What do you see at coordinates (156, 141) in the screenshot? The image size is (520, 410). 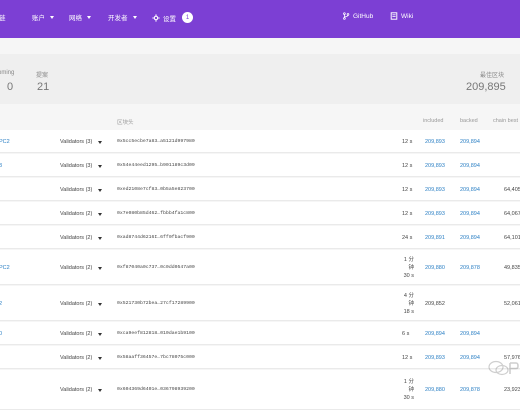 I see `block-hash: 0x5cc5ecbe7a83…a5121d997980` at bounding box center [156, 141].